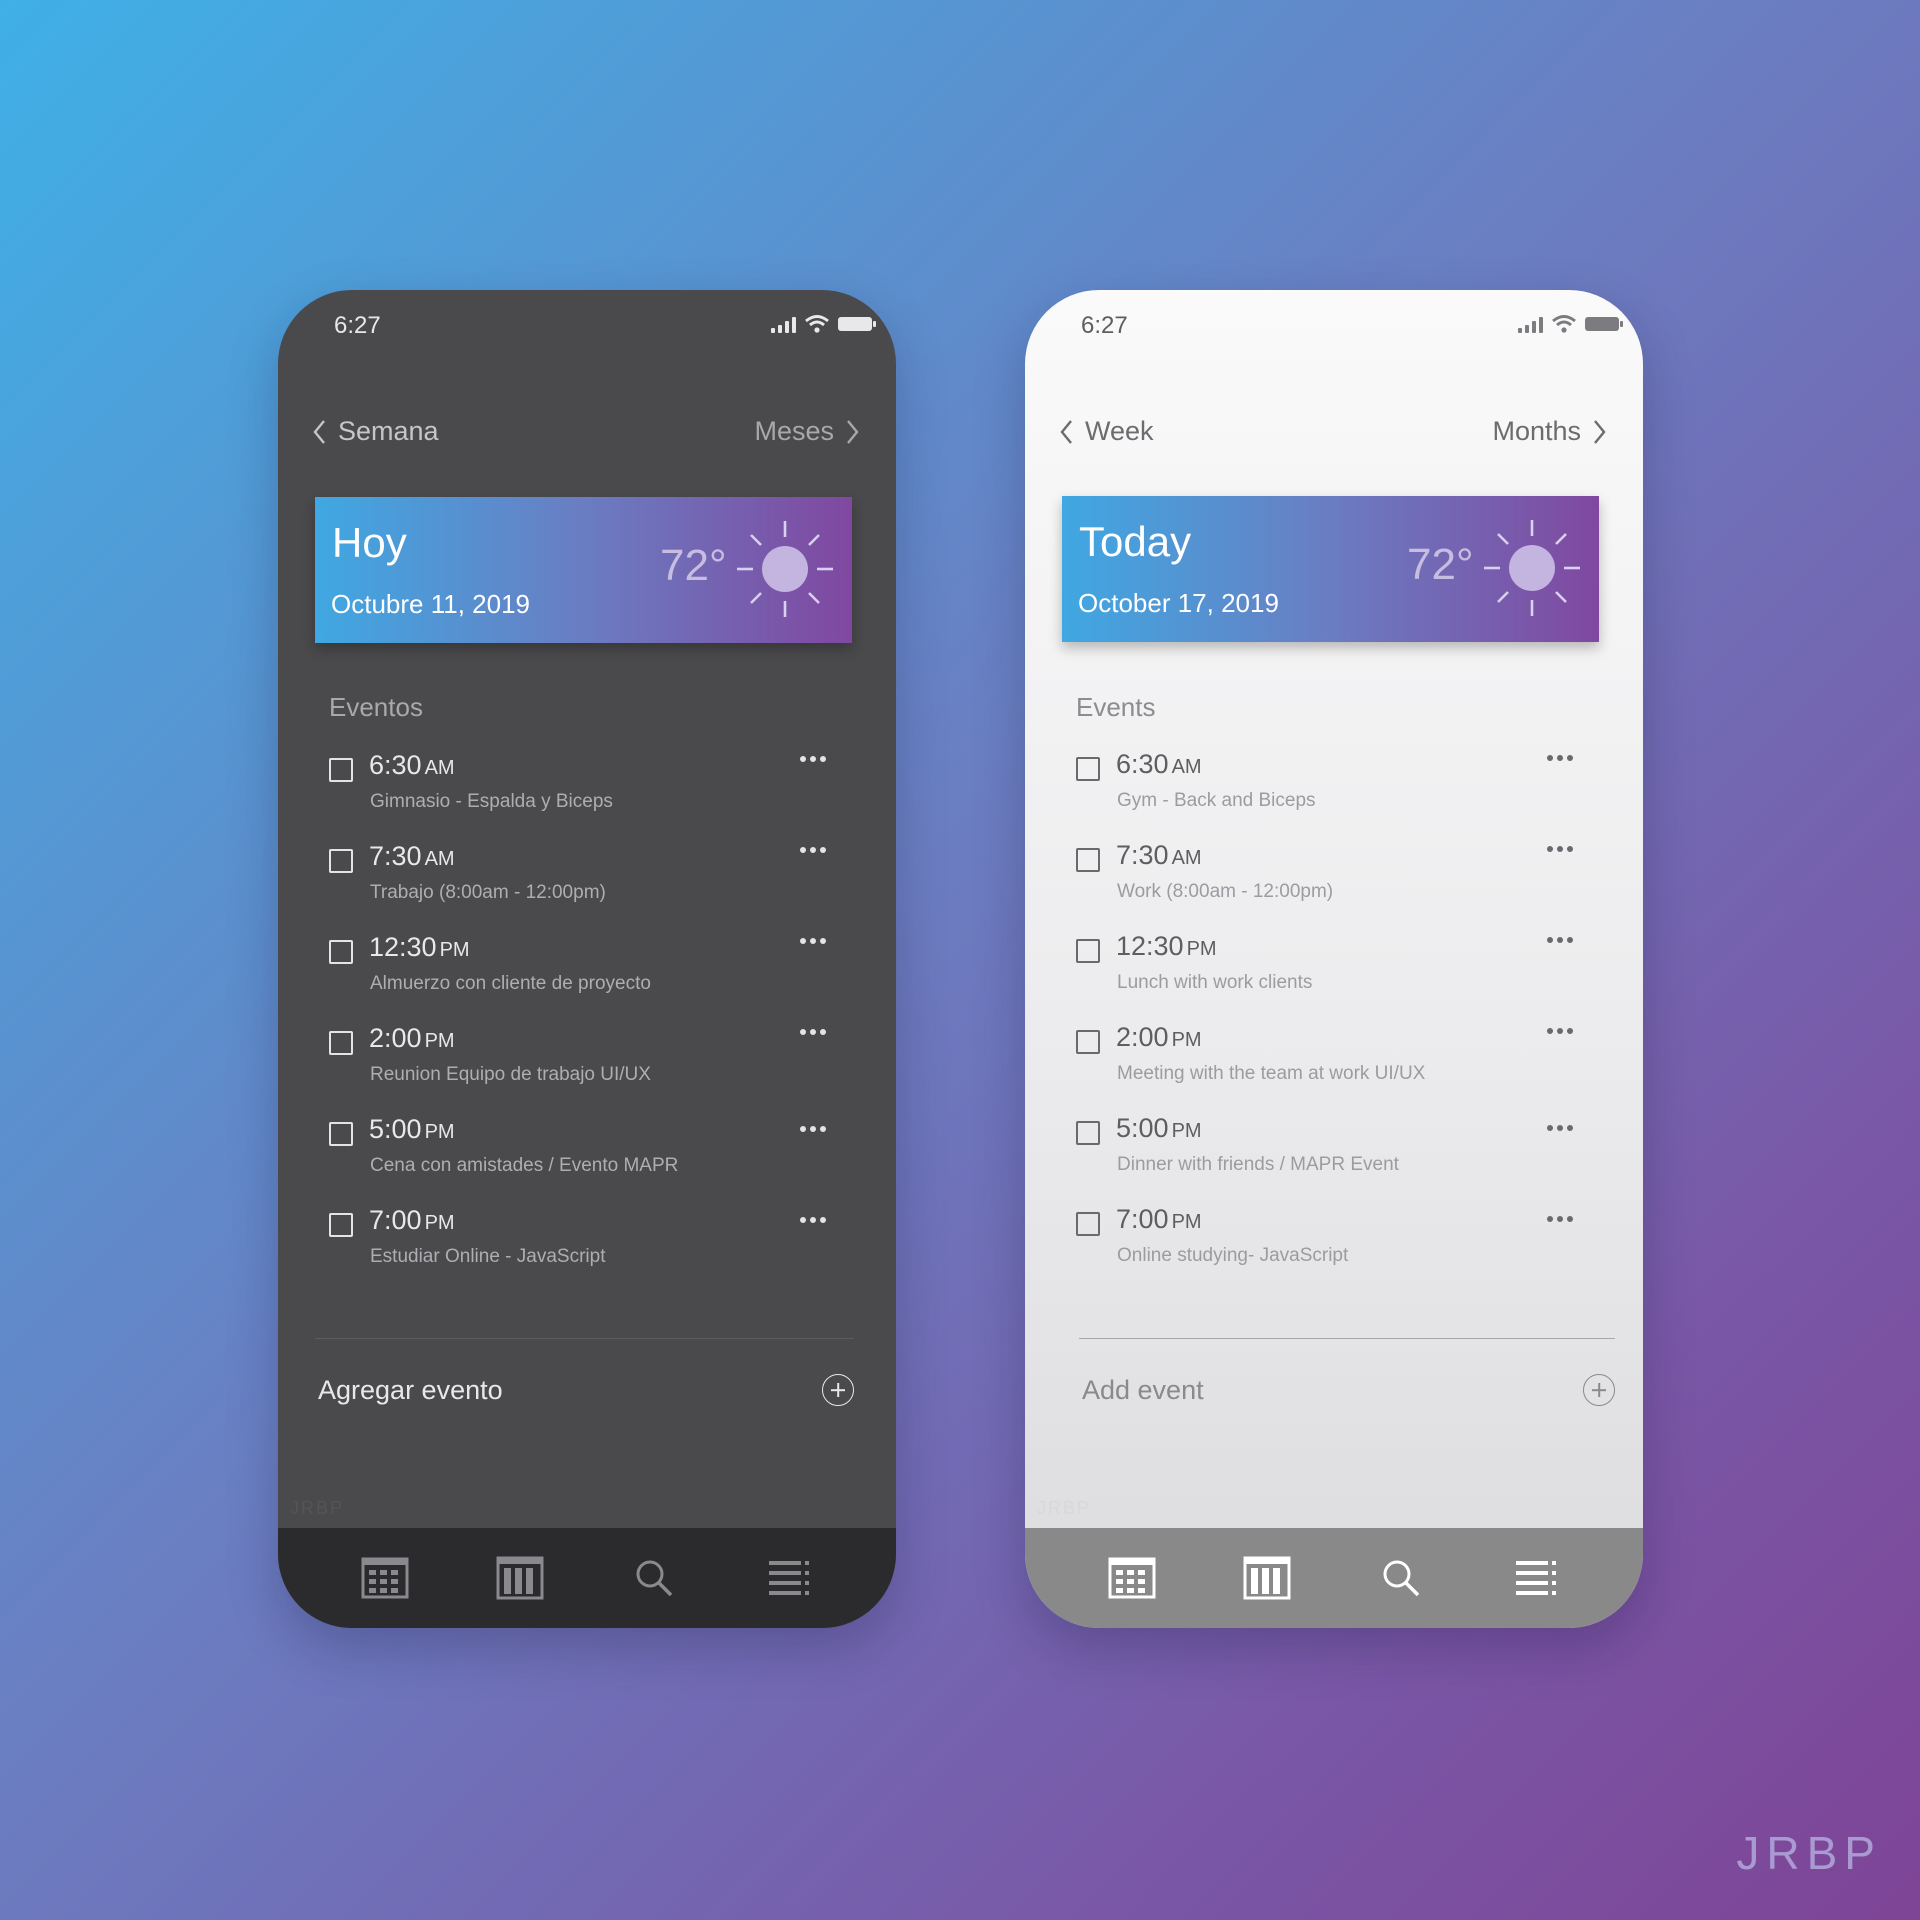 The height and width of the screenshot is (1920, 1920). Describe the element at coordinates (1216, 800) in the screenshot. I see `event-description: Gym - Back and Biceps` at that location.